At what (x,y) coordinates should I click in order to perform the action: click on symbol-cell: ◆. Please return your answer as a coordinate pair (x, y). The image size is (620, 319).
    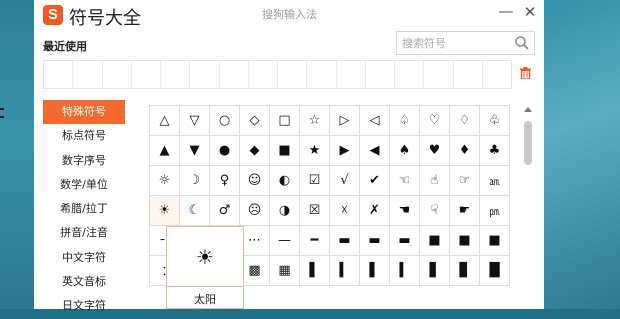
    Looking at the image, I should click on (255, 151).